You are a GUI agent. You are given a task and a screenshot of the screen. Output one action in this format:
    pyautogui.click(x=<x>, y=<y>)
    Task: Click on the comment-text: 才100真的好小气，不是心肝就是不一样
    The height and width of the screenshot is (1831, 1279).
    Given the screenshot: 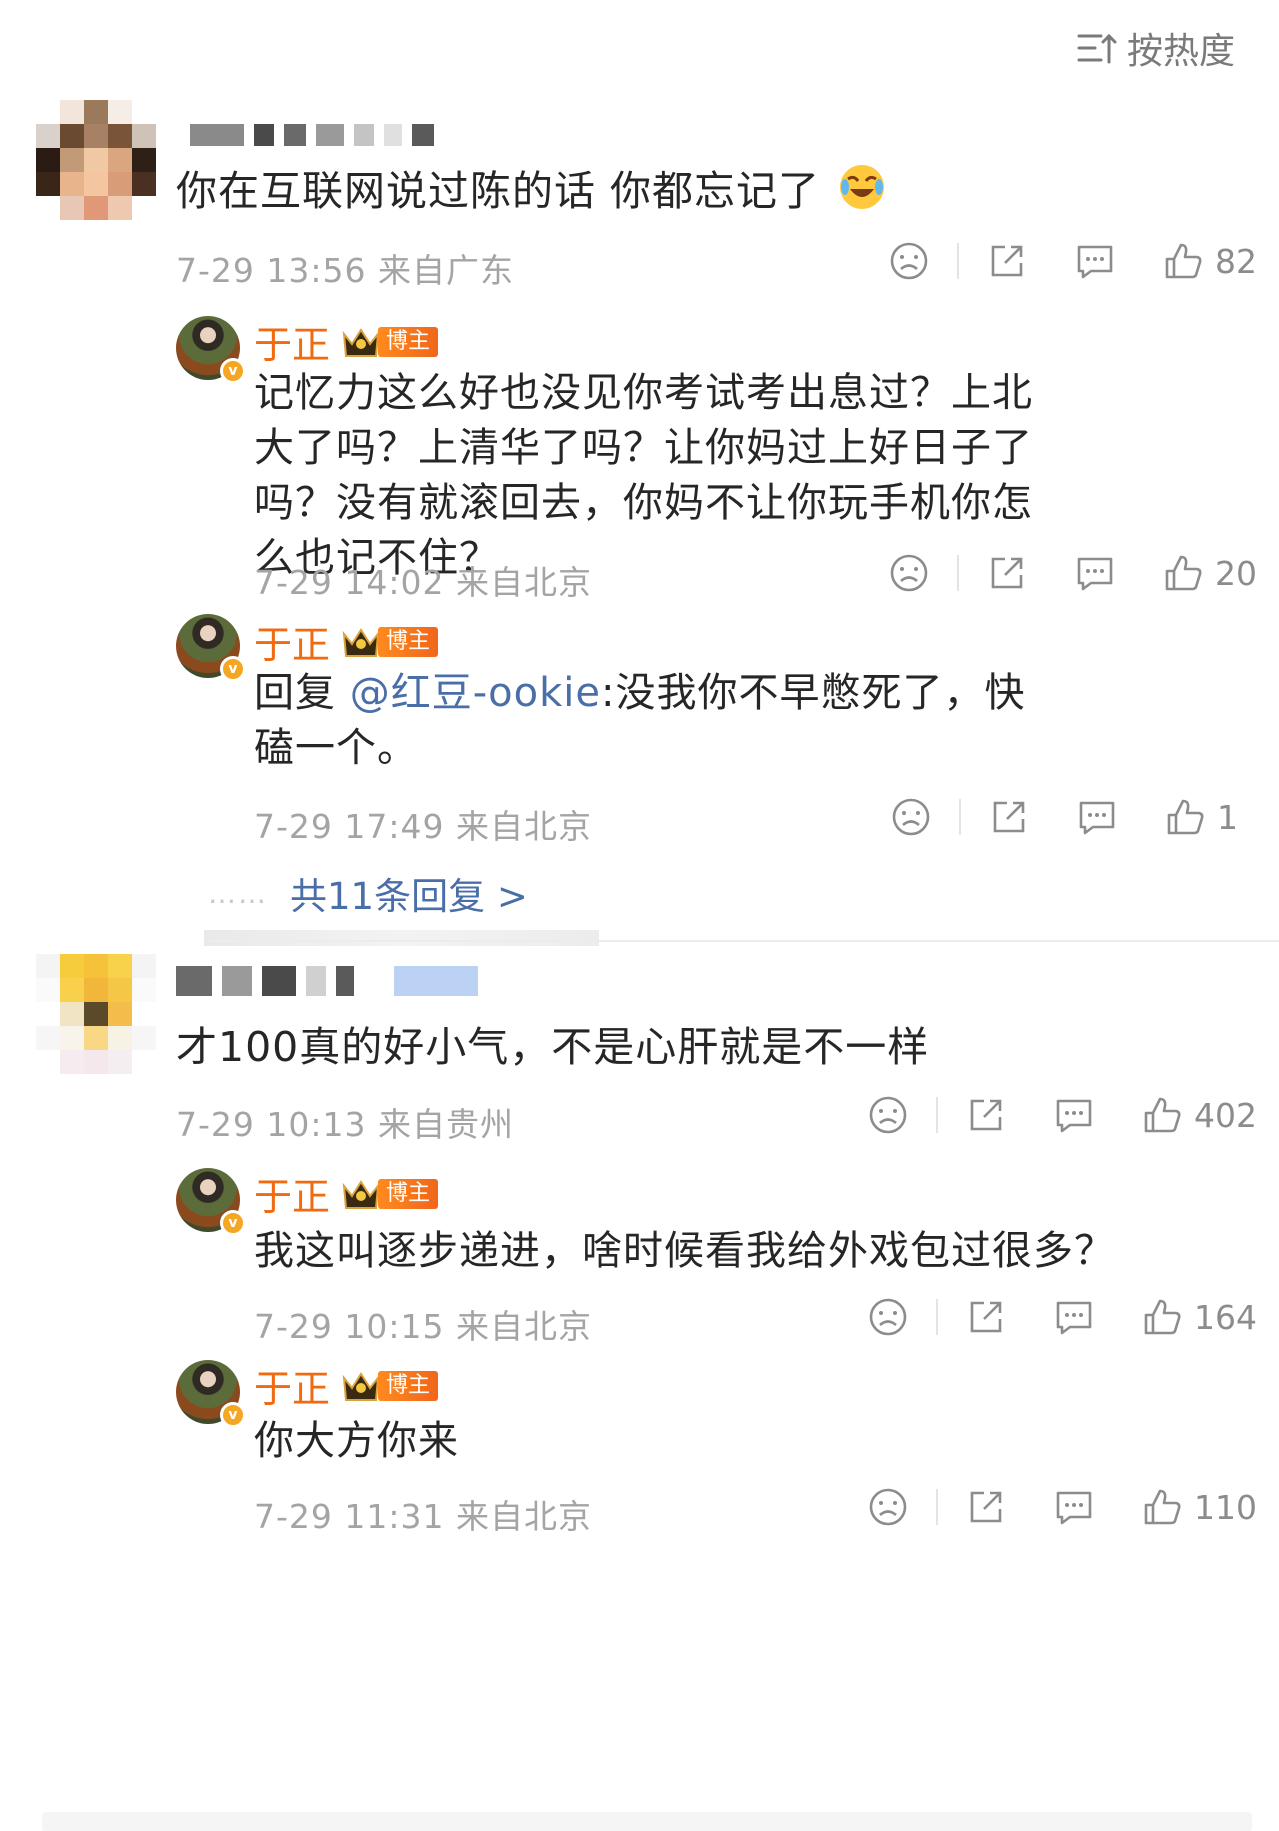 What is the action you would take?
    pyautogui.click(x=553, y=1047)
    